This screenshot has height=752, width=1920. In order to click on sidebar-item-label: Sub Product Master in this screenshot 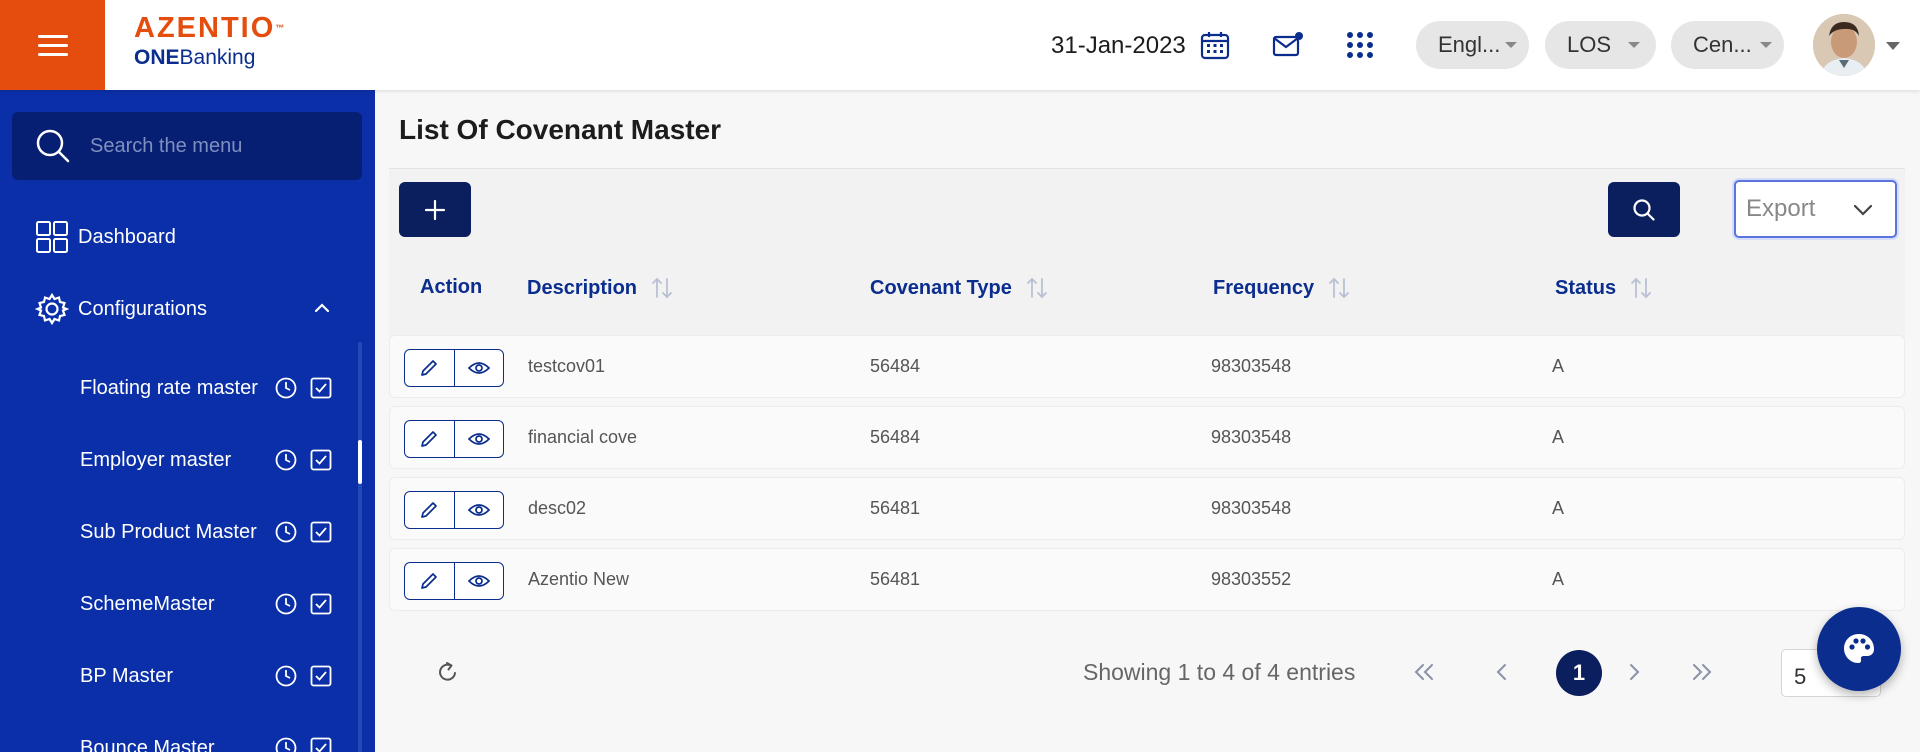, I will do `click(168, 531)`.